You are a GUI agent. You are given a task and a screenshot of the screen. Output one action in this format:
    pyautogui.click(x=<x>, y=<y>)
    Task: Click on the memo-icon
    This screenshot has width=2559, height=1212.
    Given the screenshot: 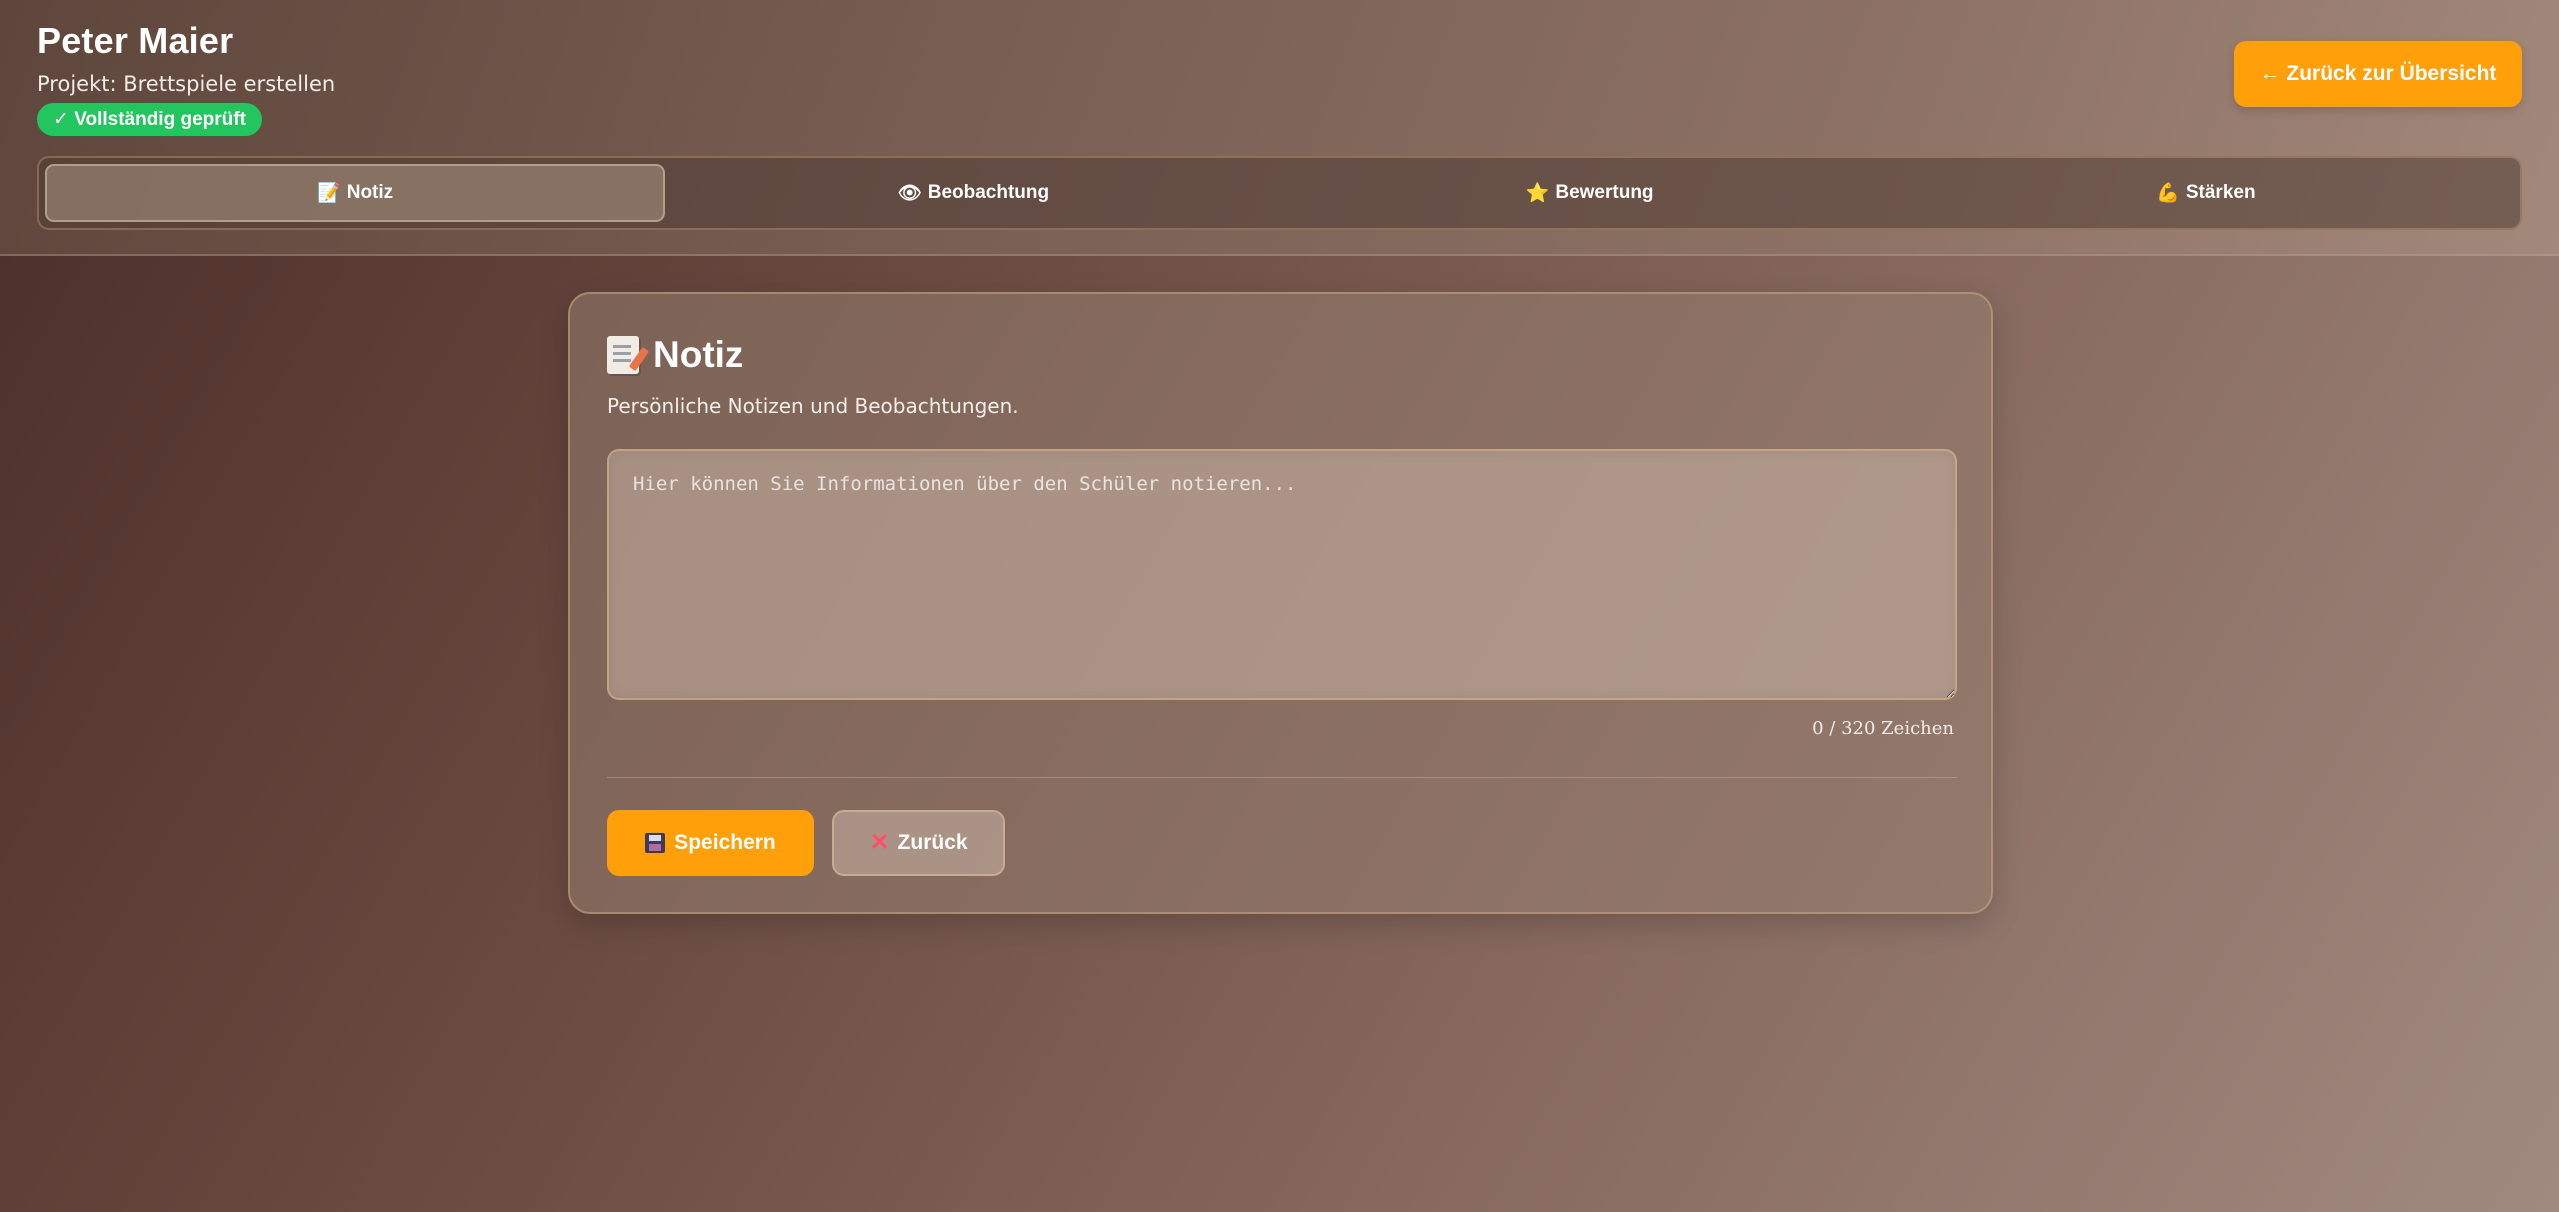 What is the action you would take?
    pyautogui.click(x=623, y=355)
    